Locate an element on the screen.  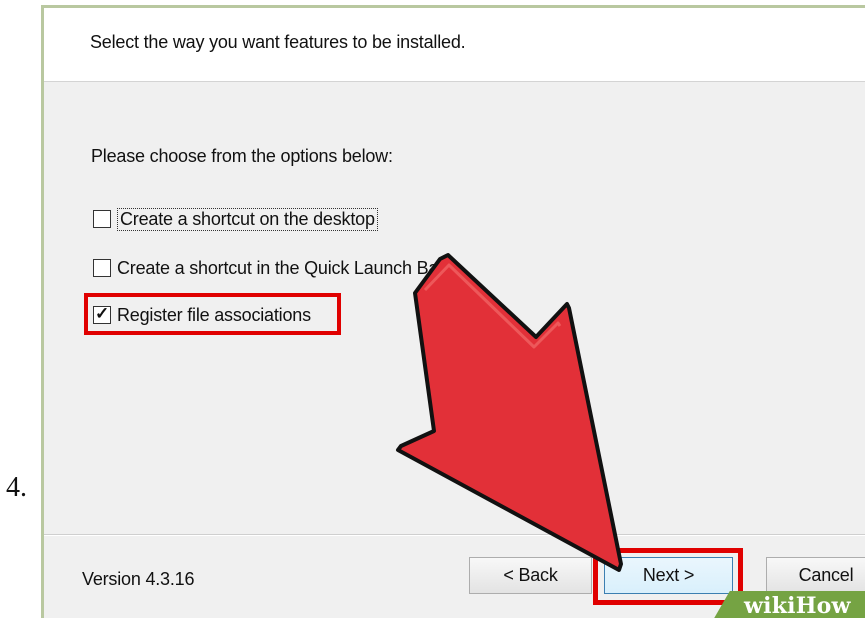
desktop-shortcut-label: Create a shortcut on the desktop is located at coordinates (247, 219).